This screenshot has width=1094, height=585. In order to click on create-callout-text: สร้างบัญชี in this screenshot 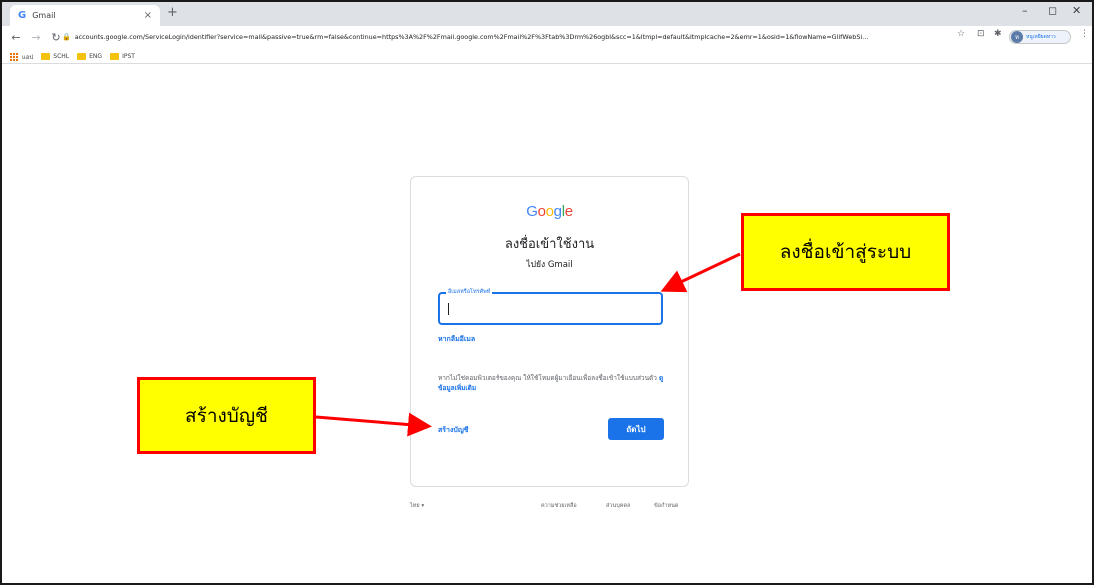, I will do `click(226, 415)`.